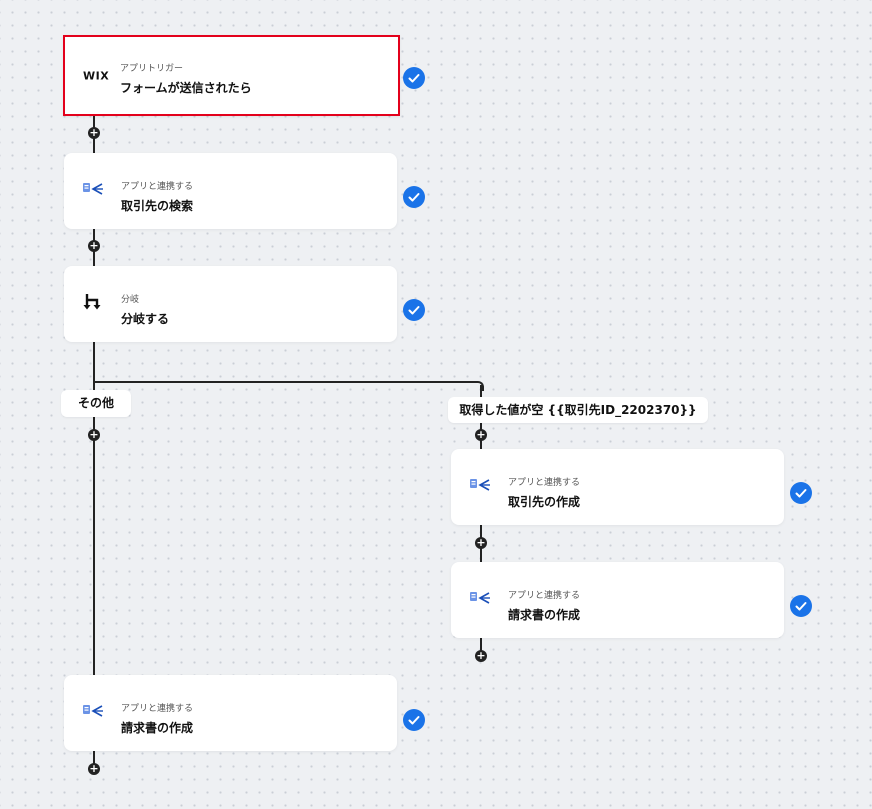 Image resolution: width=872 pixels, height=809 pixels. I want to click on card-category: アプリトリガー, so click(152, 69).